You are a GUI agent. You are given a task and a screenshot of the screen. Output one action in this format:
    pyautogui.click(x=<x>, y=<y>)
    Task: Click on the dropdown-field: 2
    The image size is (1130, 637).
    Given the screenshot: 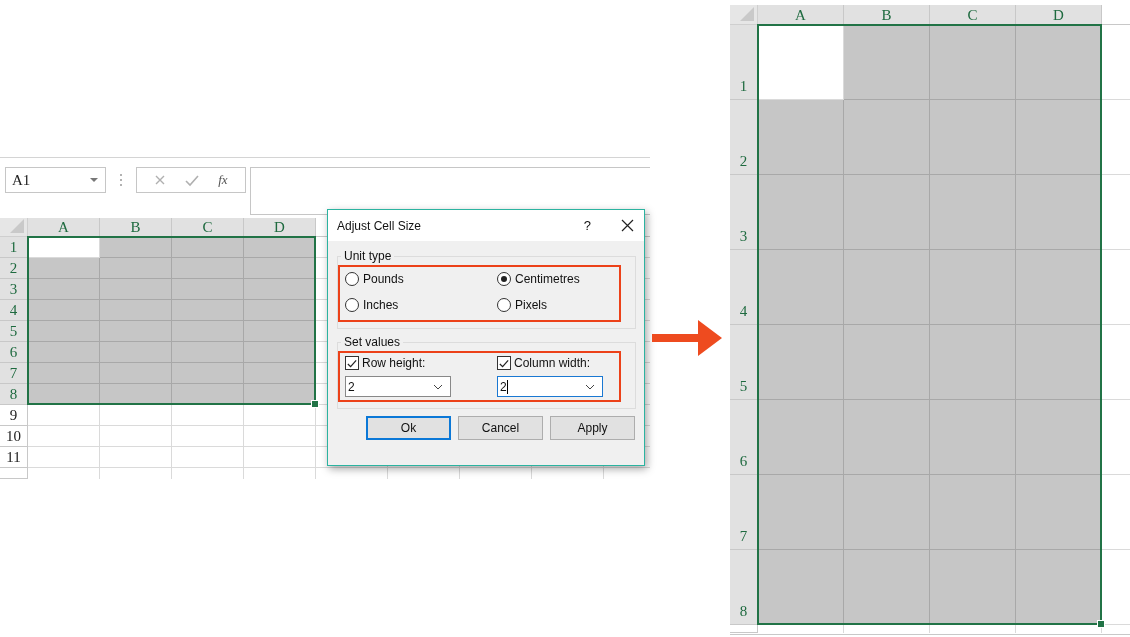 What is the action you would take?
    pyautogui.click(x=550, y=386)
    